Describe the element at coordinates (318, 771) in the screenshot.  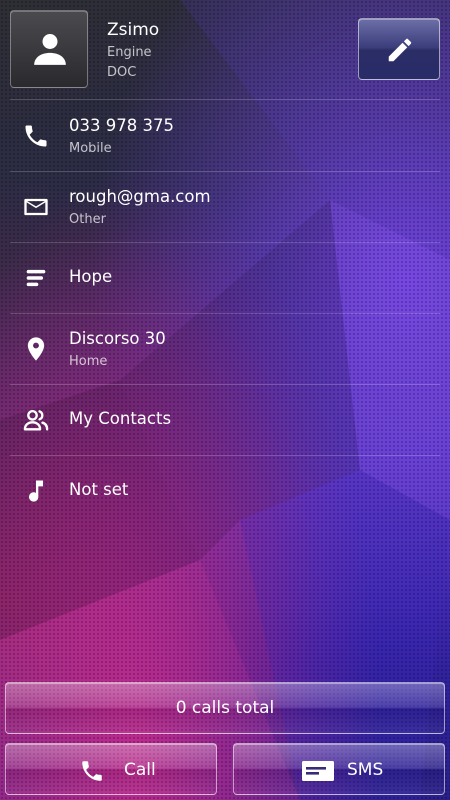
I see `message-icon` at that location.